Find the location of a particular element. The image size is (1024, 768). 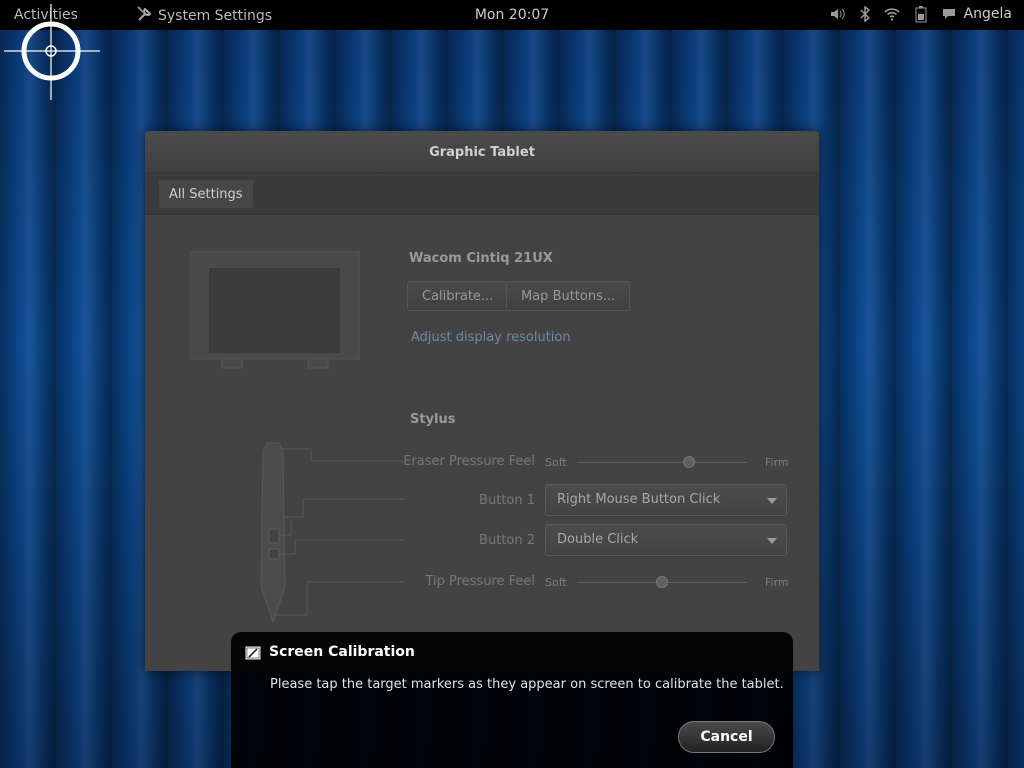

device-name: Wacom Cintiq 21UX is located at coordinates (481, 258).